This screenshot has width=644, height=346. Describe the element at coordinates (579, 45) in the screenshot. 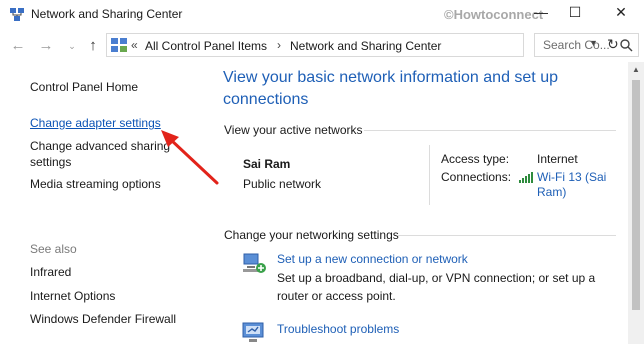

I see `search-input` at that location.